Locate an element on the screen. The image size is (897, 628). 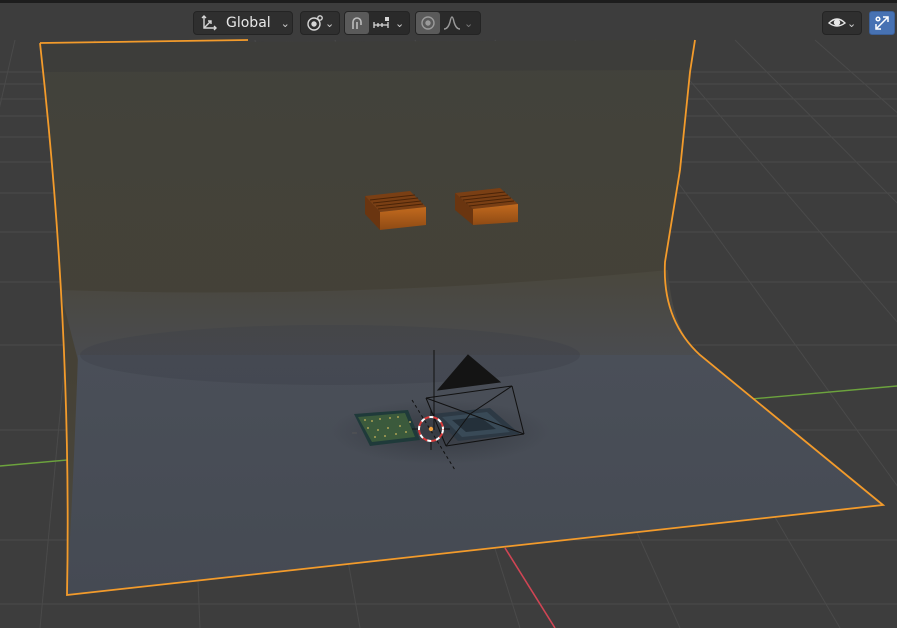
snapping-group: ⌄ is located at coordinates (377, 23).